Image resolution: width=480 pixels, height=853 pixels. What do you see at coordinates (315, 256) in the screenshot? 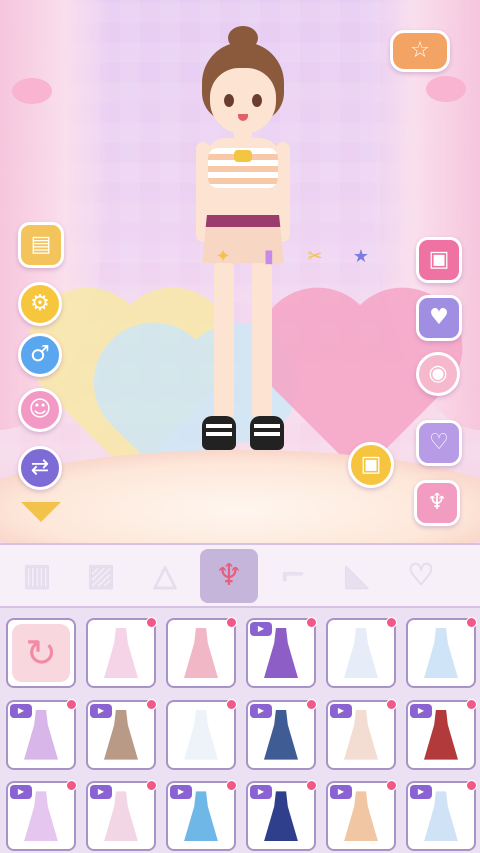
I see `scissors-tool: ✂` at bounding box center [315, 256].